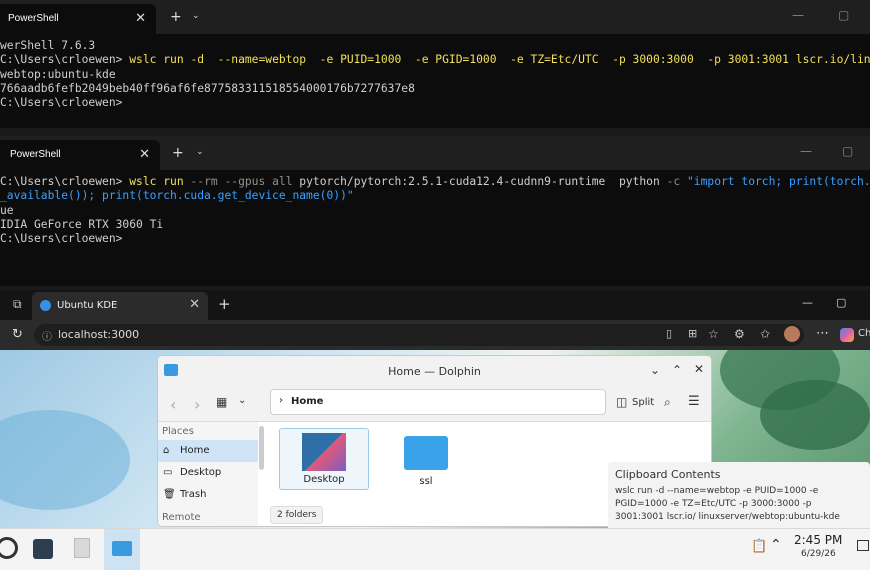 This screenshot has height=570, width=870. Describe the element at coordinates (438, 402) in the screenshot. I see `breadcrumb: › Home` at that location.